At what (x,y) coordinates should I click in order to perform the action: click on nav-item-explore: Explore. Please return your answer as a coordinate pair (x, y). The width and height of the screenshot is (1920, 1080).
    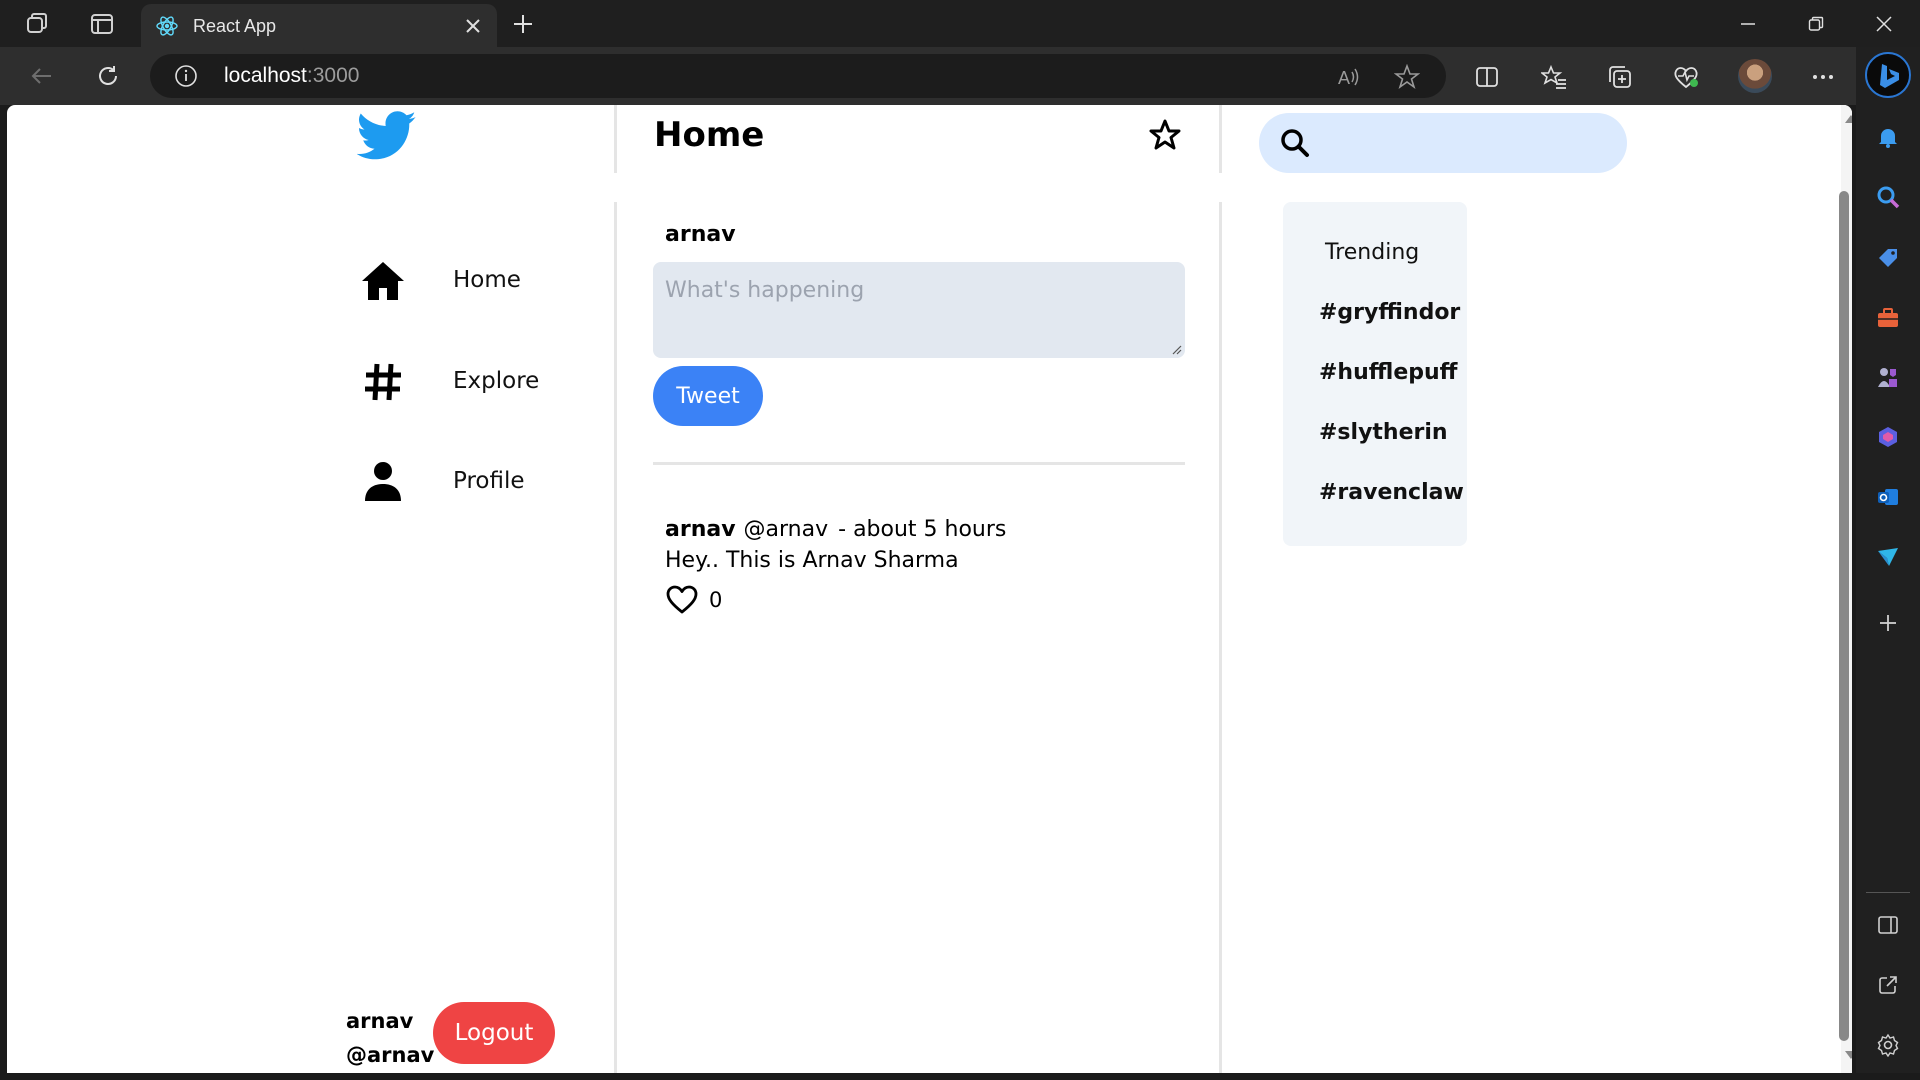
    Looking at the image, I should click on (449, 382).